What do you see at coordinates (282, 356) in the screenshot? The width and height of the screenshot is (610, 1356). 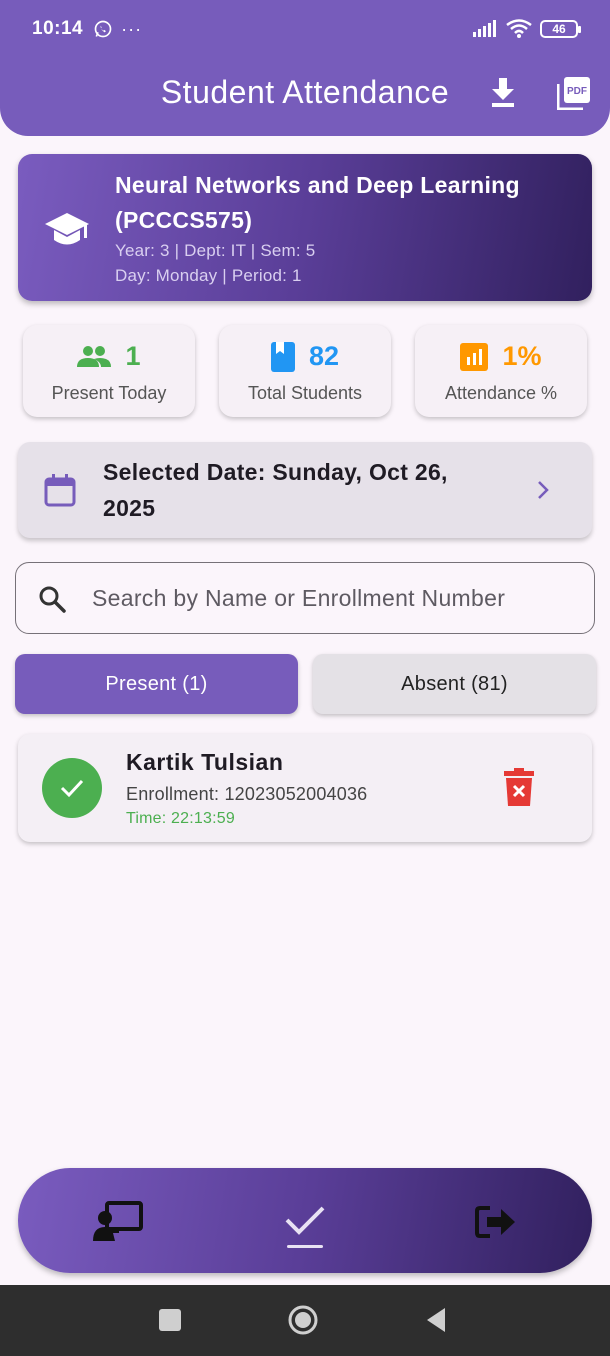 I see `book-icon` at bounding box center [282, 356].